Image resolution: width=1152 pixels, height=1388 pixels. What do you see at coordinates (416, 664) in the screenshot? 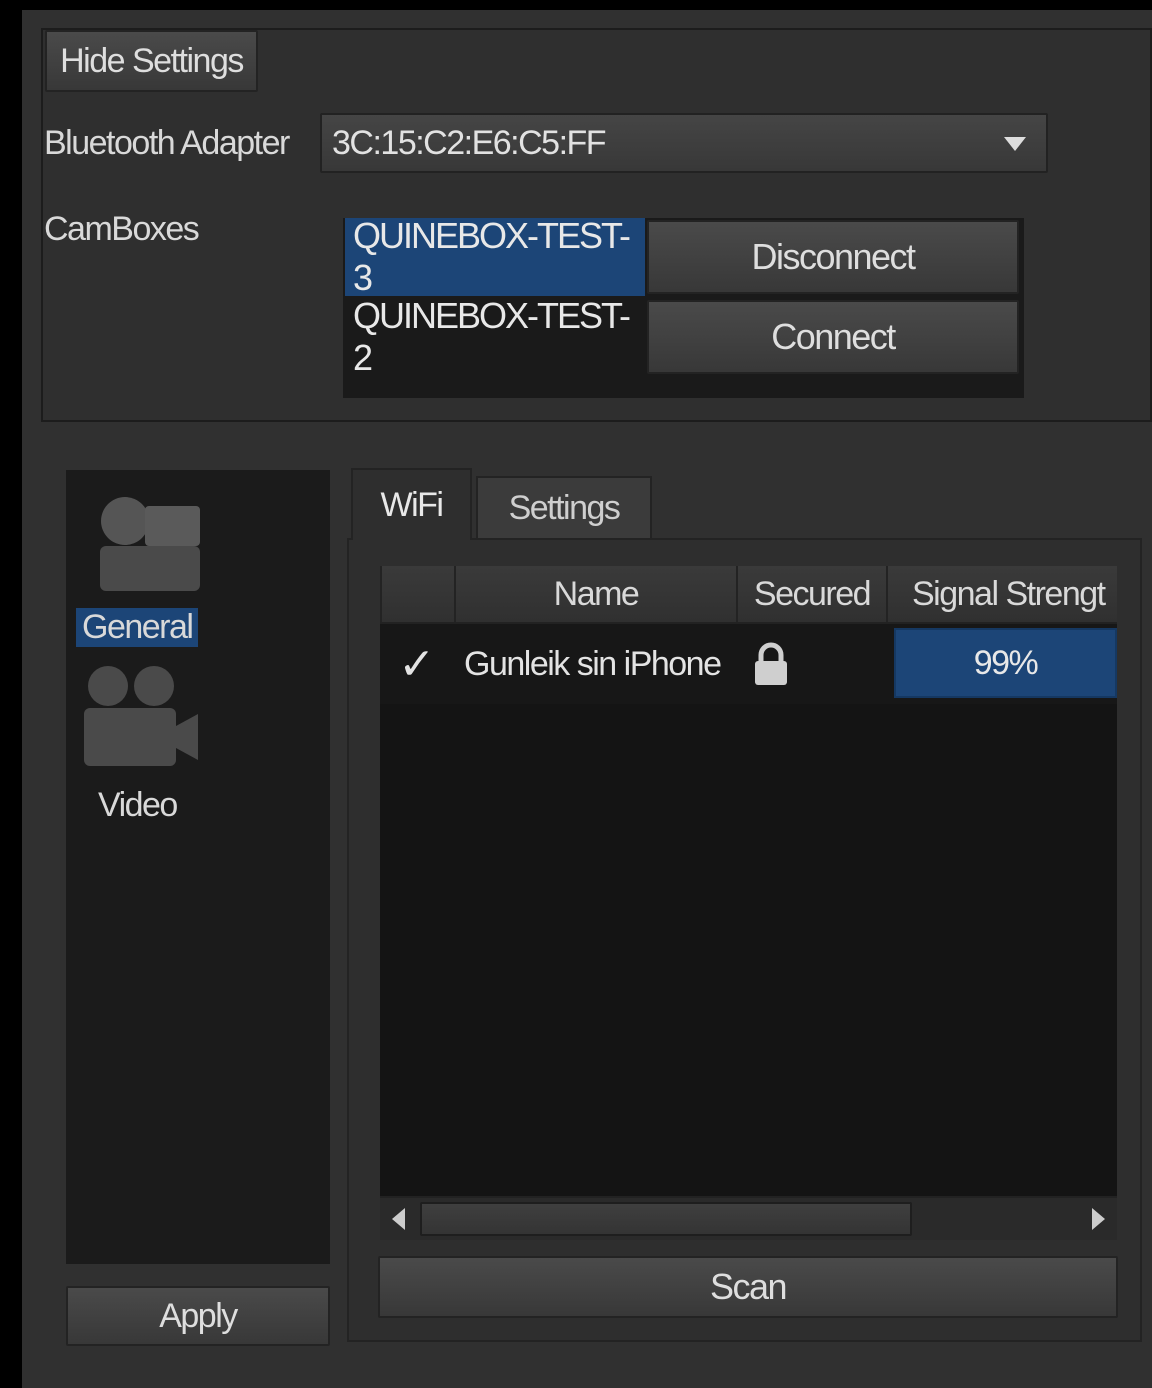
I see `connected-check-icon: ✓` at bounding box center [416, 664].